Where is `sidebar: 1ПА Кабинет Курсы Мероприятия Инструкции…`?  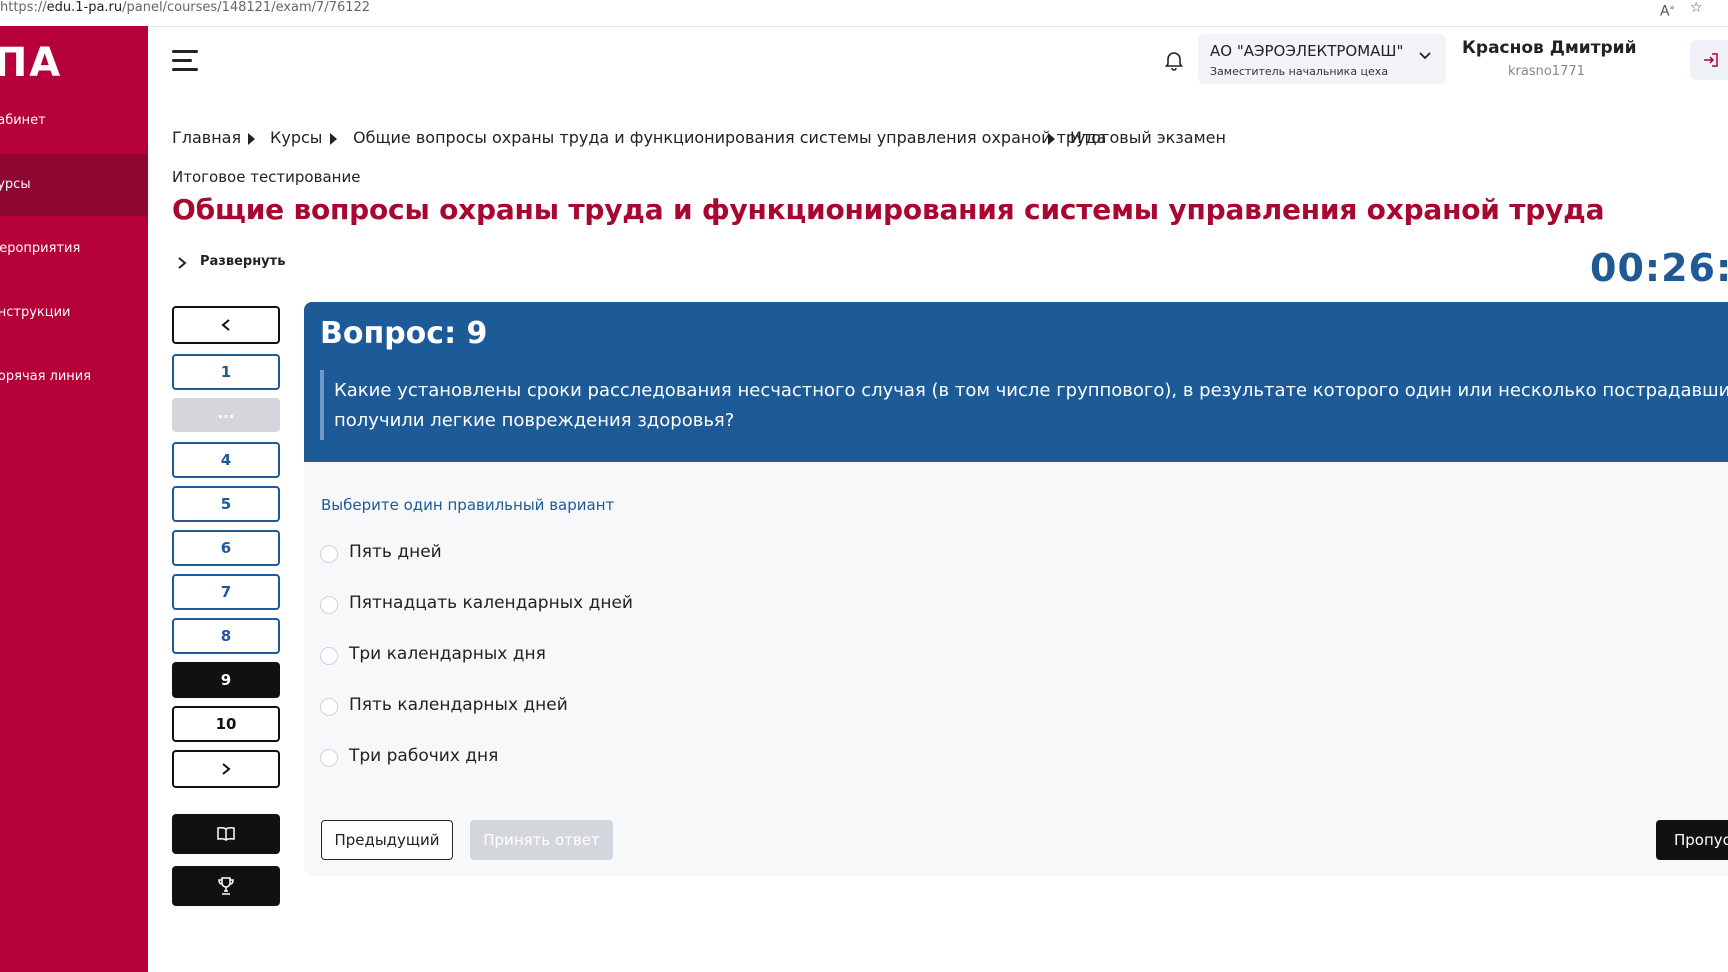 sidebar: 1ПА Кабинет Курсы Мероприятия Инструкции… is located at coordinates (74, 499).